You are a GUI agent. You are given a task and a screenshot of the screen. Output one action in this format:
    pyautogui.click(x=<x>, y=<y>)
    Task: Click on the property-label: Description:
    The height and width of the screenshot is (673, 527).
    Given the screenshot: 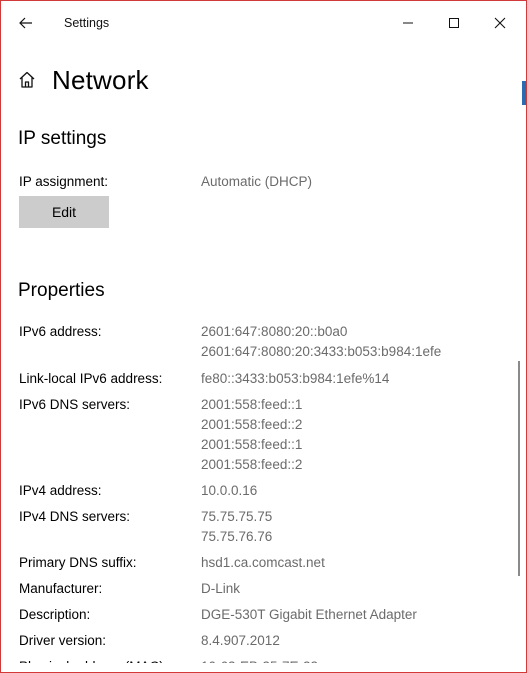 What is the action you would take?
    pyautogui.click(x=55, y=614)
    